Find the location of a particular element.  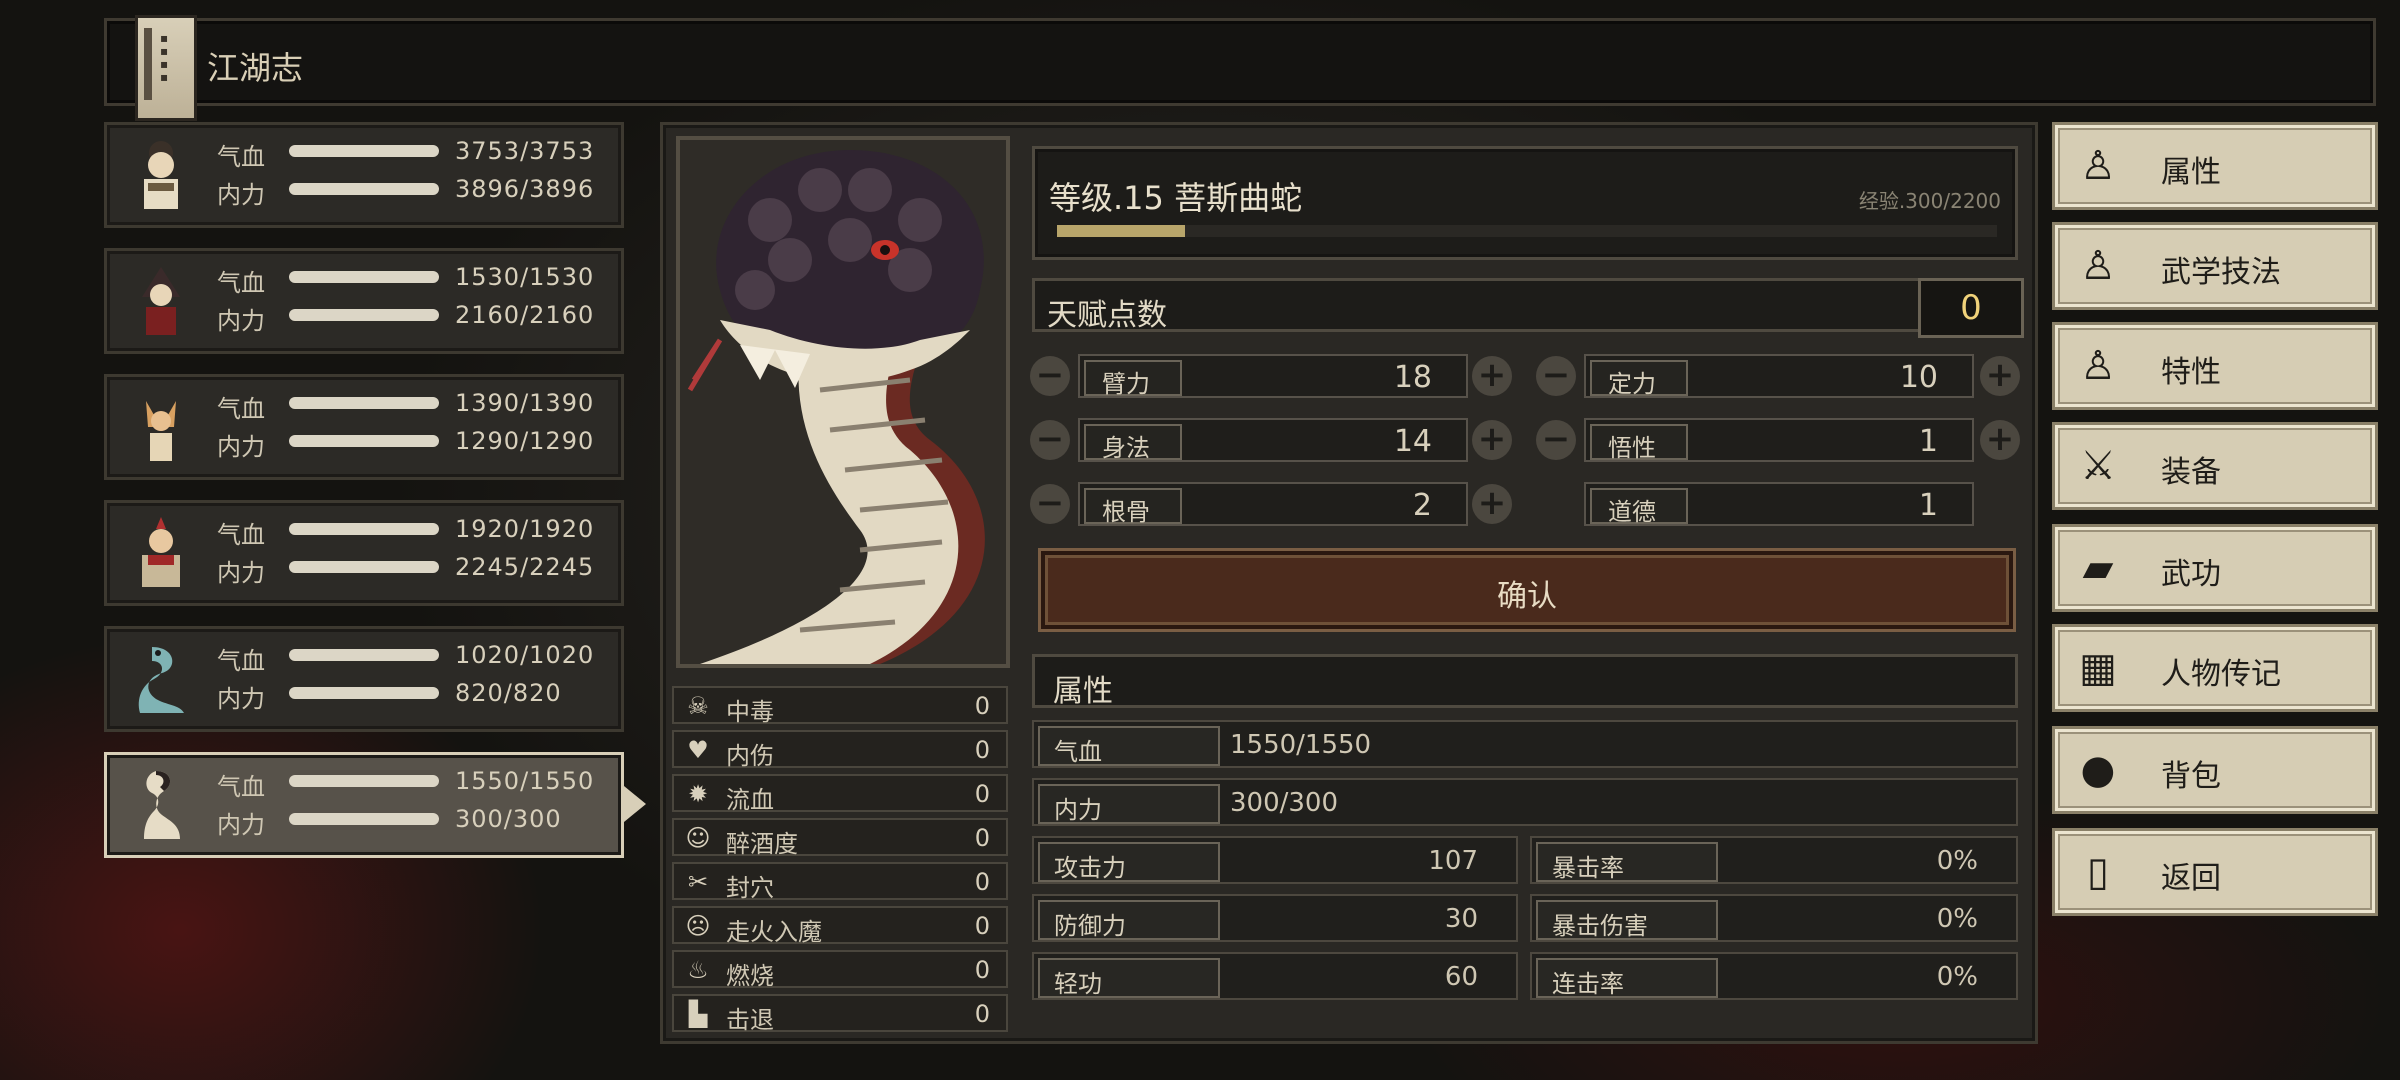

level-name: 等级.15 菩斯曲蛇 is located at coordinates (1176, 198).